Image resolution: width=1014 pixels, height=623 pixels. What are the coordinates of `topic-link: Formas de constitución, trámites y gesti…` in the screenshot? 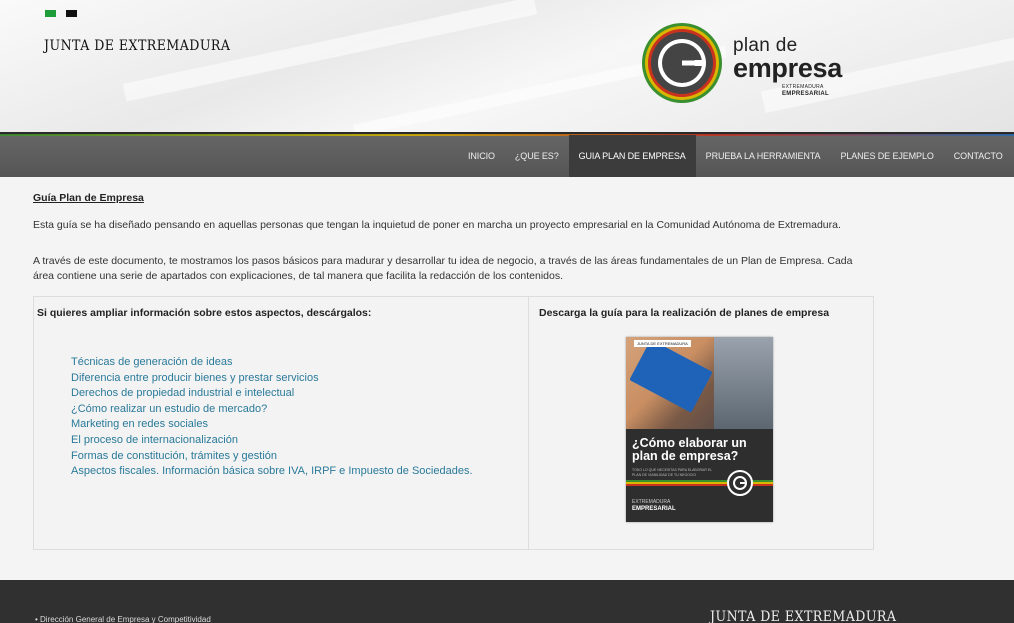 It's located at (272, 457).